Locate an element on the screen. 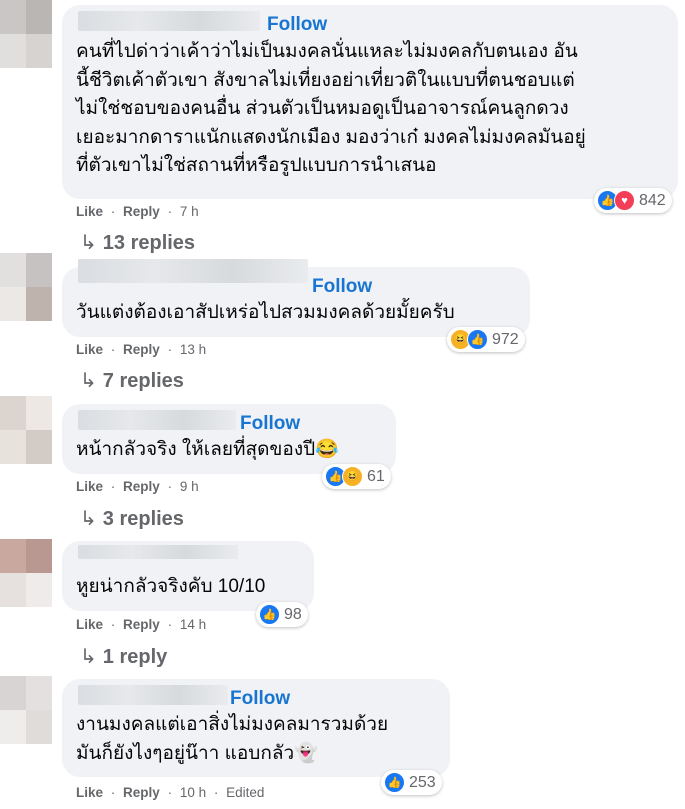  reaction-summary: 👍 ♥ 842 is located at coordinates (633, 200).